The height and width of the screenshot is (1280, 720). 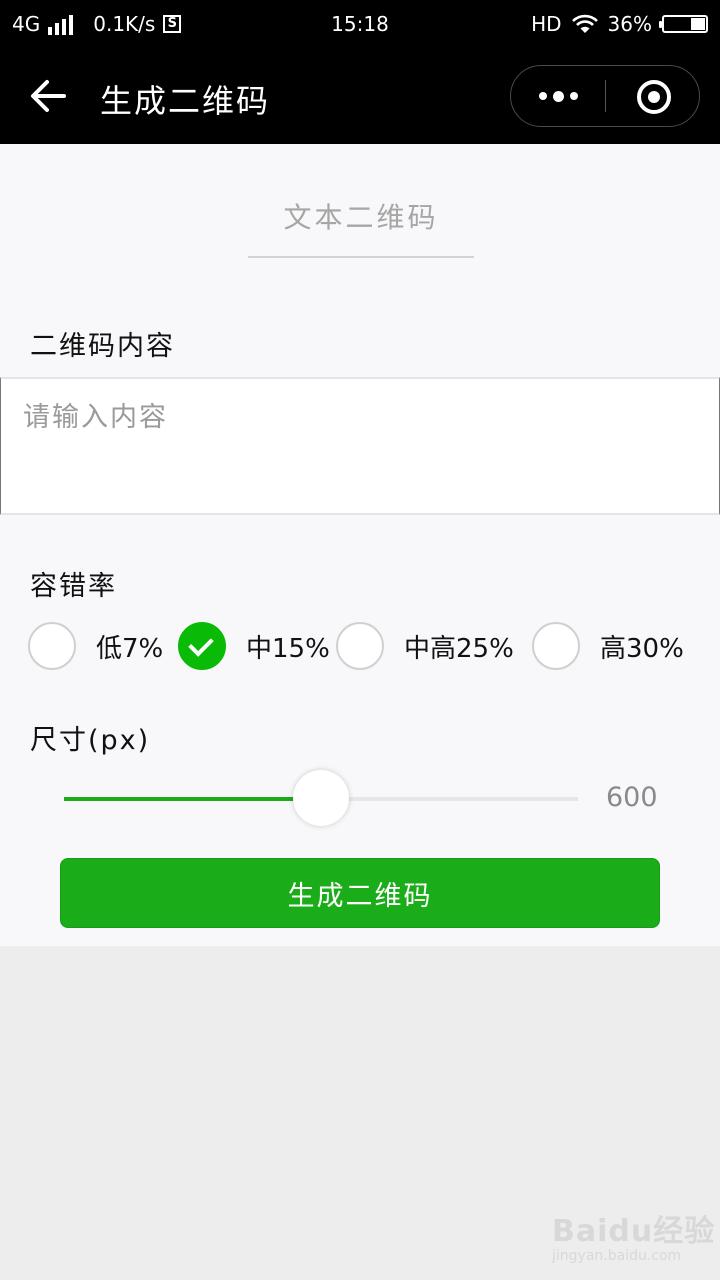 I want to click on radio-high-30: 高30%, so click(x=608, y=646).